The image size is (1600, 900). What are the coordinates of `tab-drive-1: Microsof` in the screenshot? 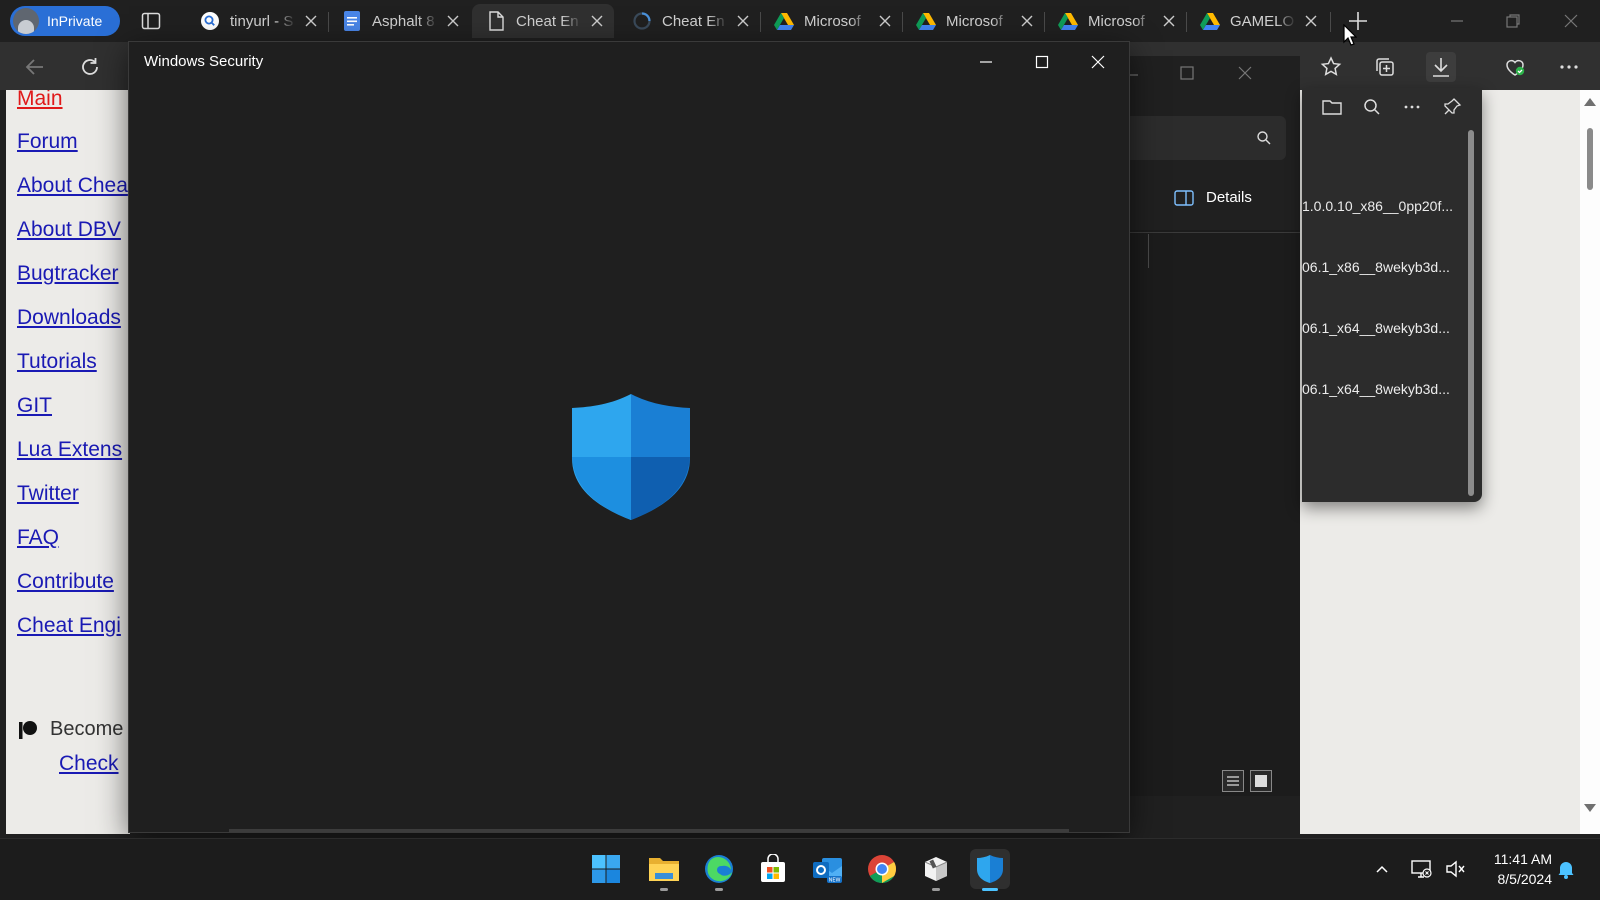 It's located at (830, 21).